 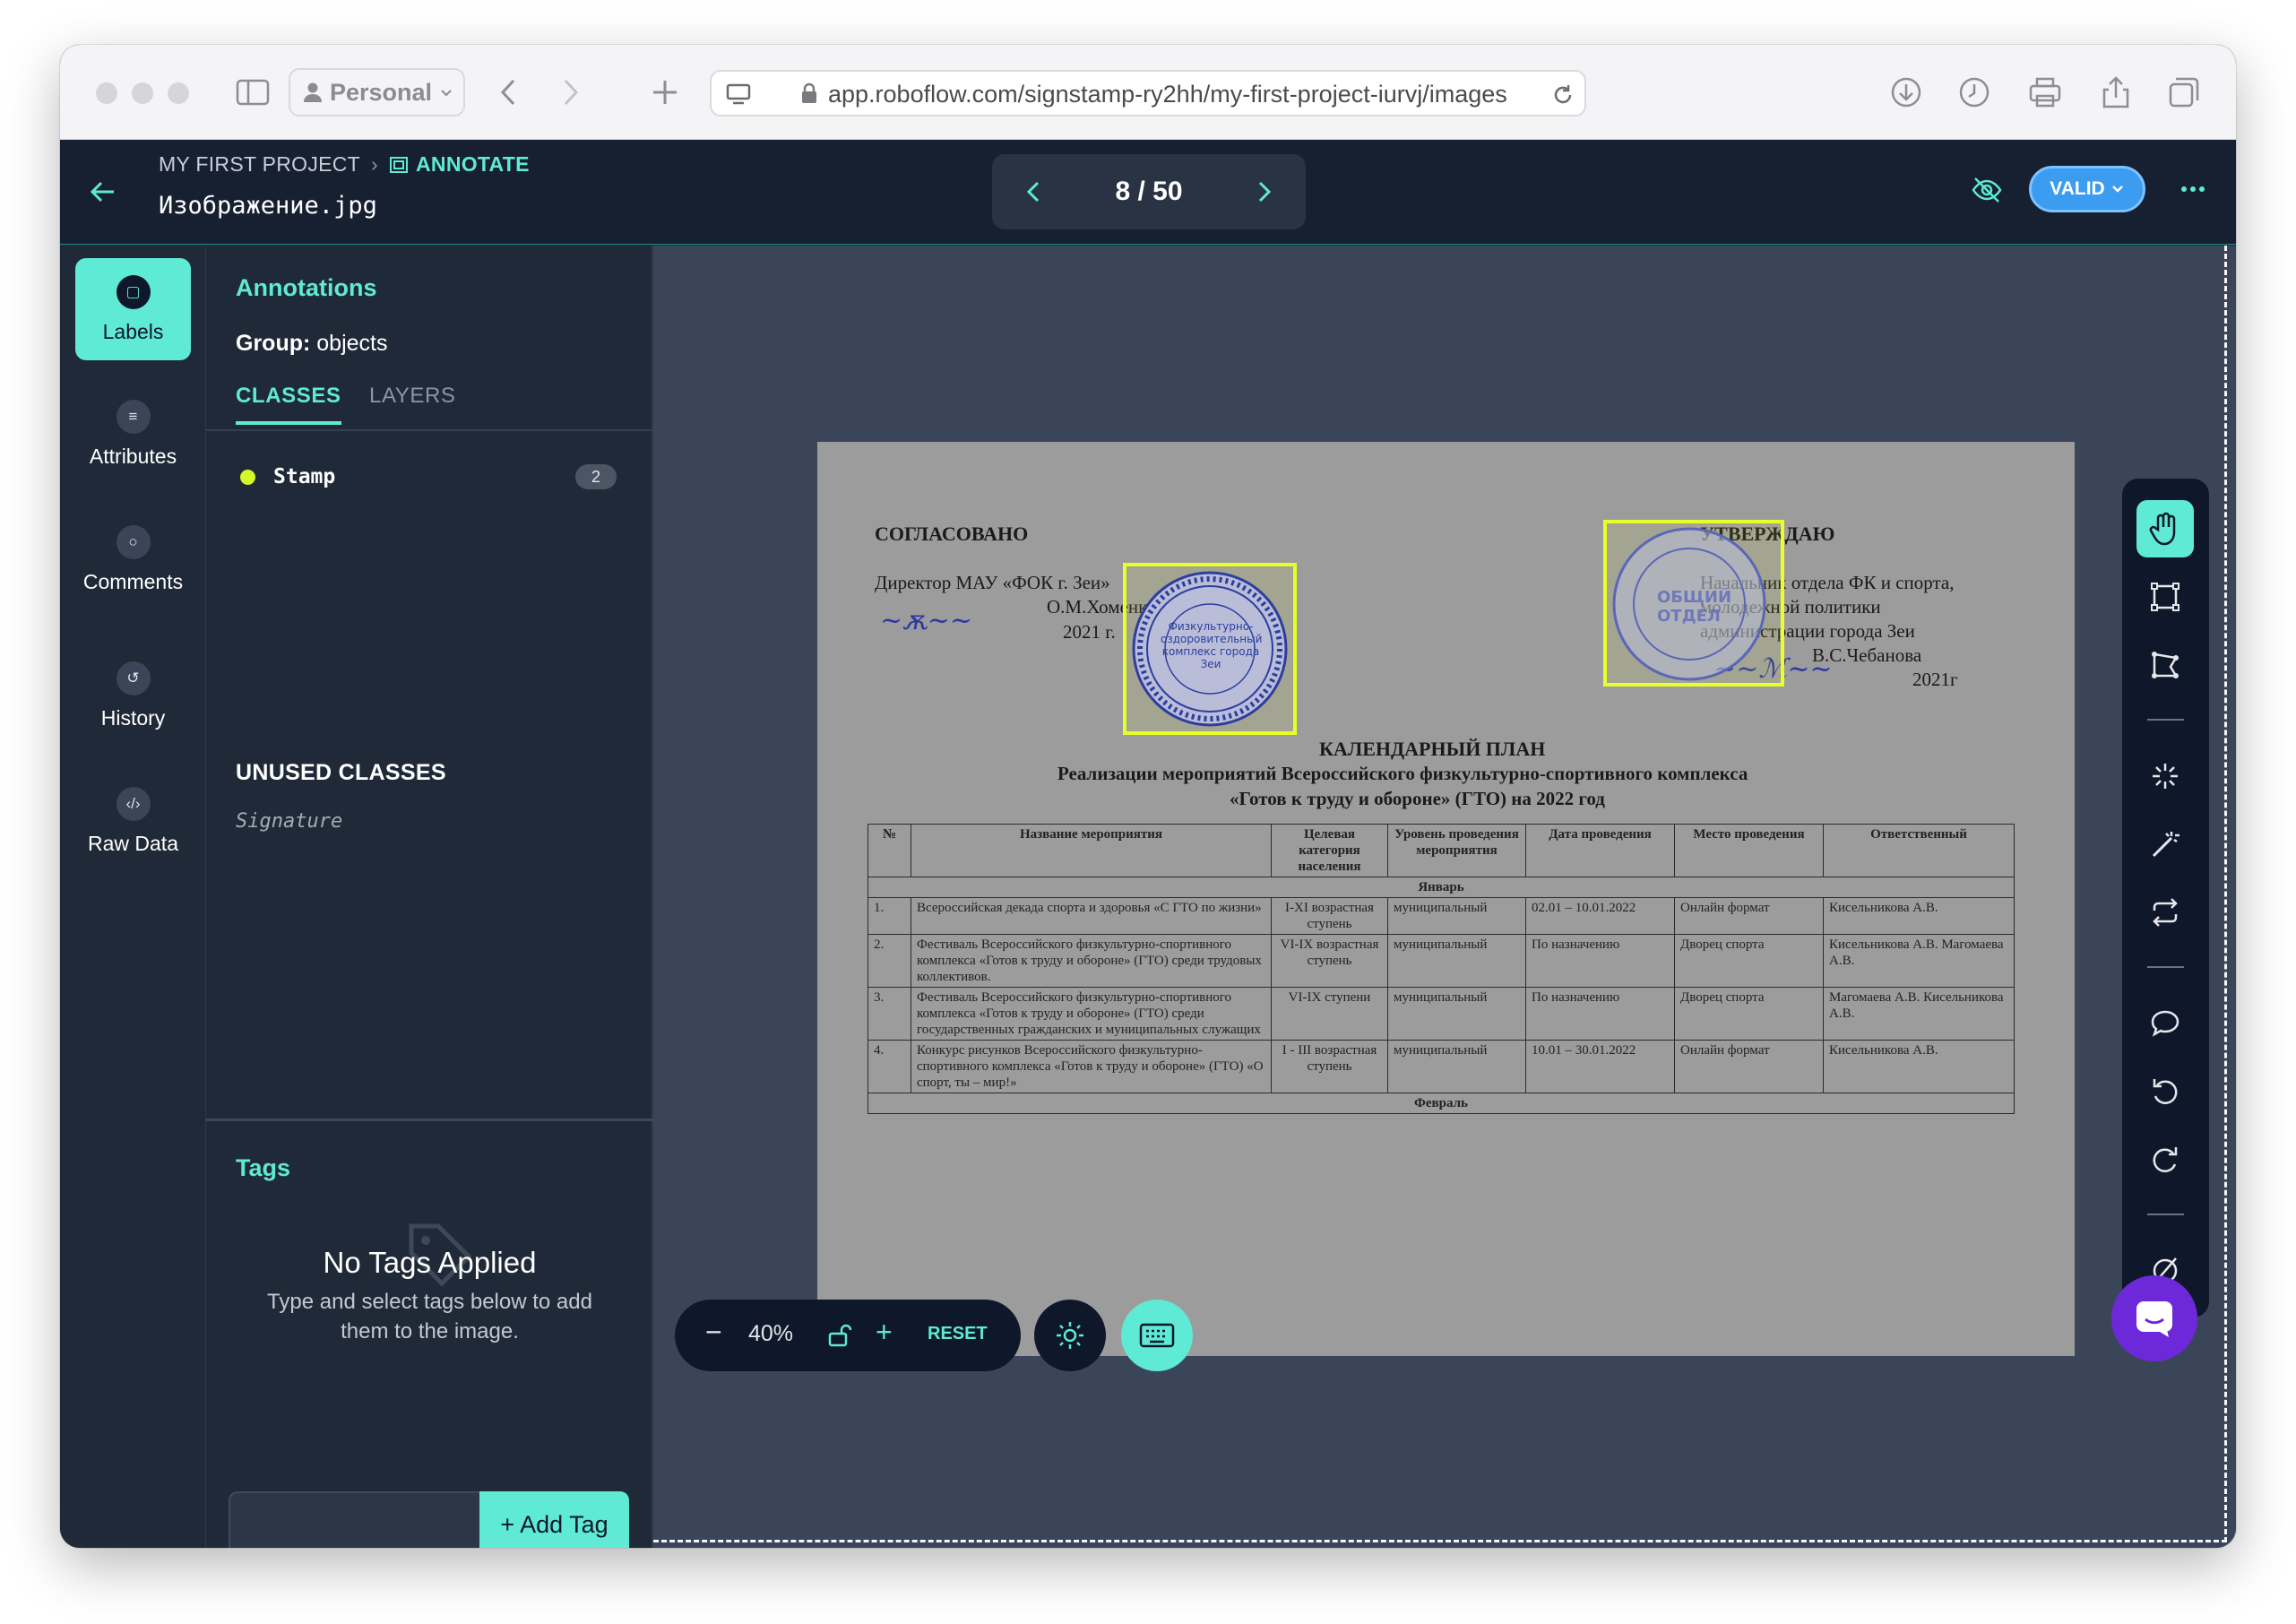 What do you see at coordinates (106, 93) in the screenshot?
I see `close-window-button` at bounding box center [106, 93].